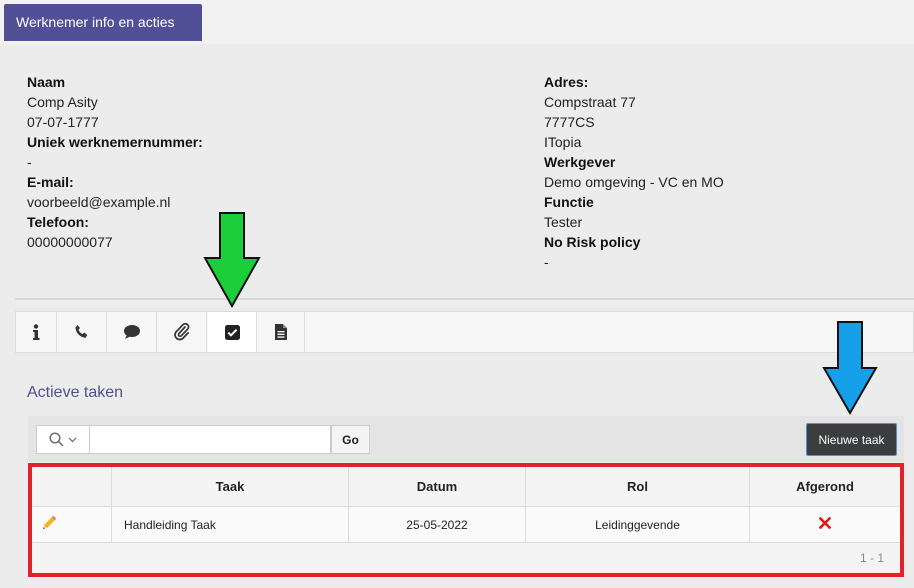 This screenshot has height=588, width=914. I want to click on cell-afgerond, so click(824, 524).